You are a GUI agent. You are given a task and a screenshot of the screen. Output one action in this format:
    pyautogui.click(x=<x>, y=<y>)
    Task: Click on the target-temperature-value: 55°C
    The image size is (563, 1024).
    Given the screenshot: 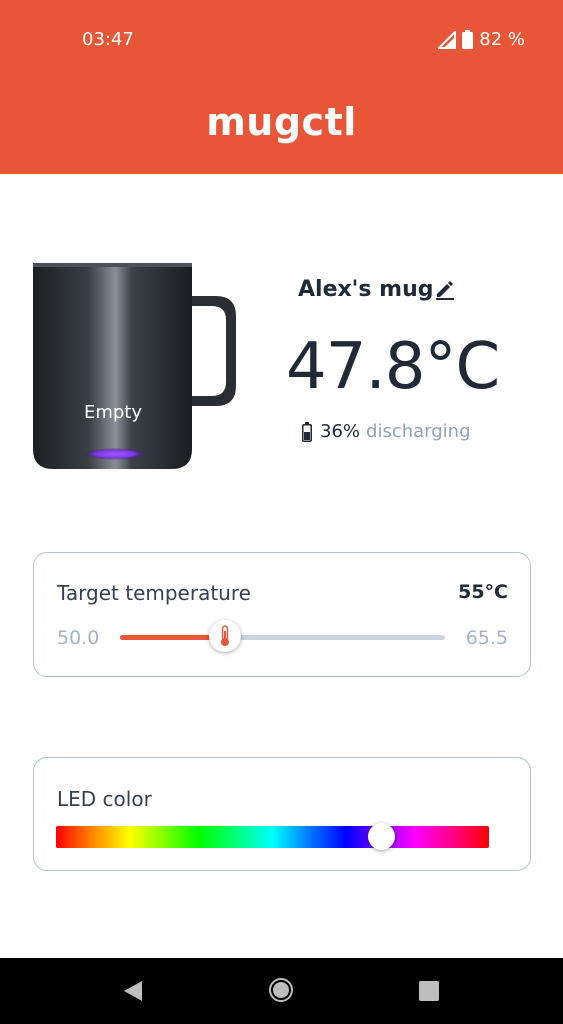 What is the action you would take?
    pyautogui.click(x=483, y=592)
    